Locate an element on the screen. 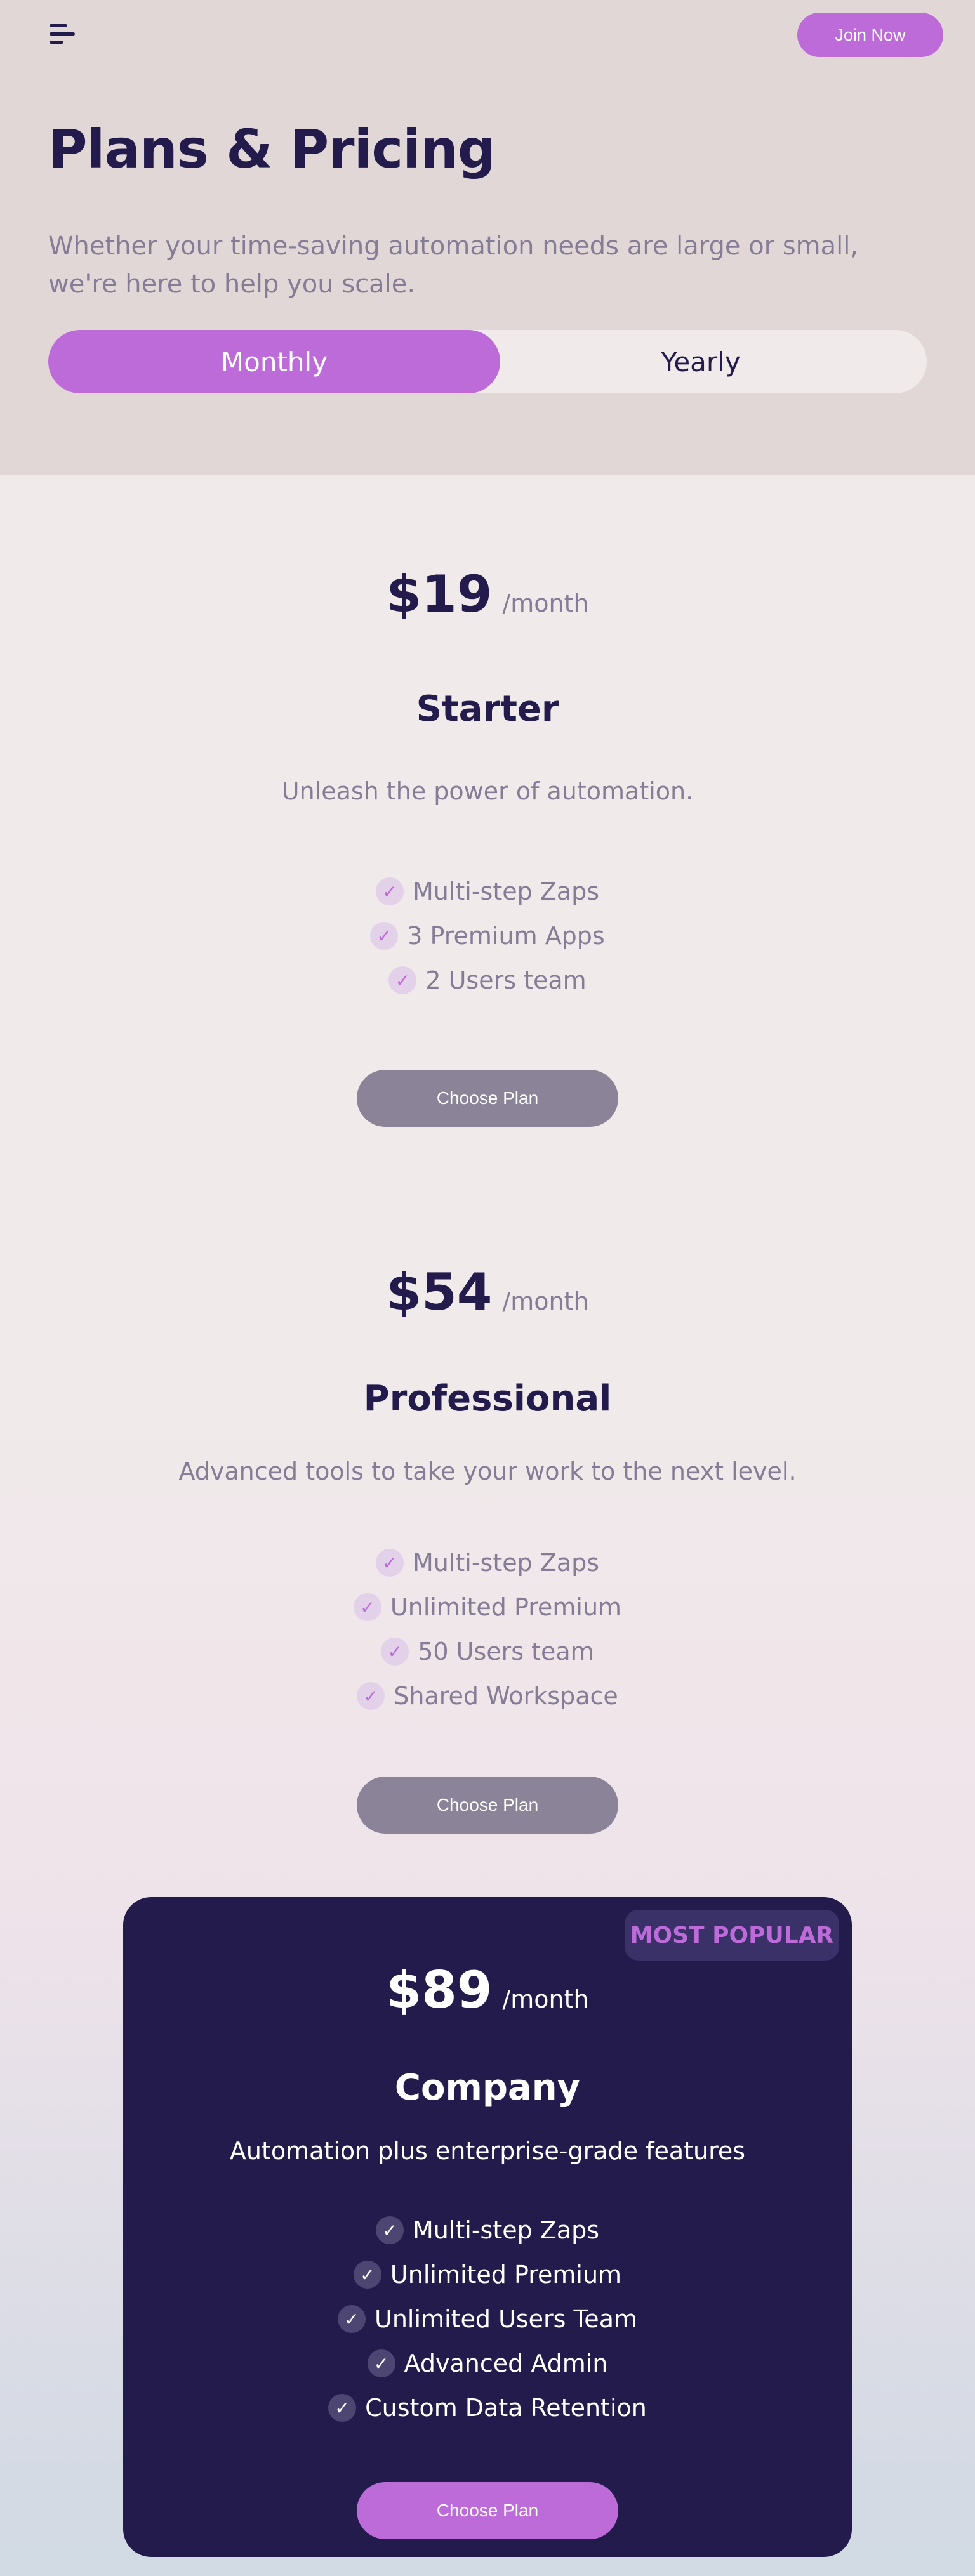 This screenshot has width=975, height=2576. feature-text: 50 Users team is located at coordinates (506, 1652).